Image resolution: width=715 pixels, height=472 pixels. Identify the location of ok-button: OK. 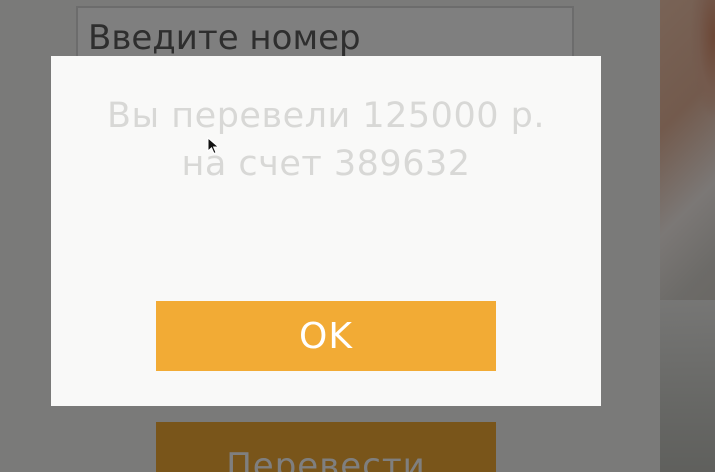
(326, 336).